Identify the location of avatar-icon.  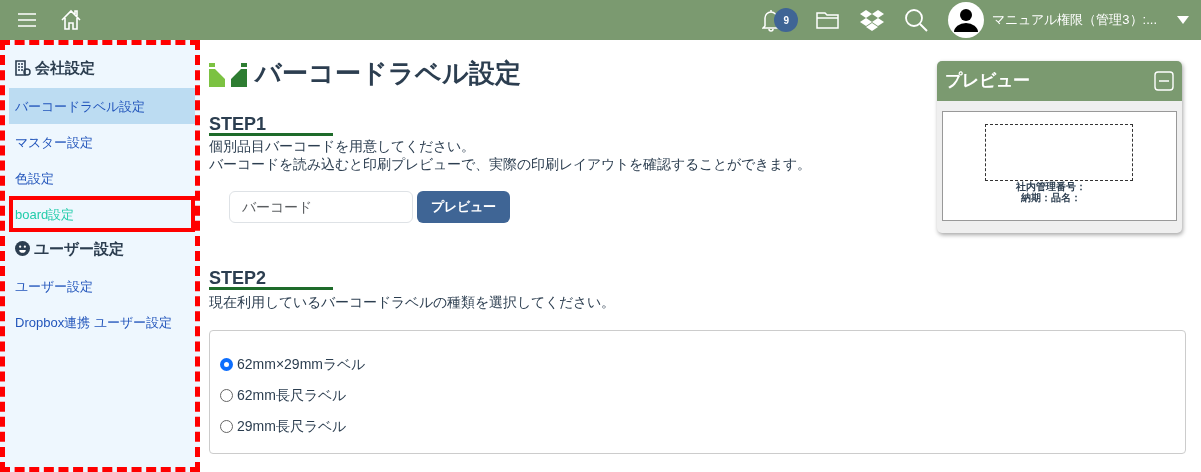
(966, 20).